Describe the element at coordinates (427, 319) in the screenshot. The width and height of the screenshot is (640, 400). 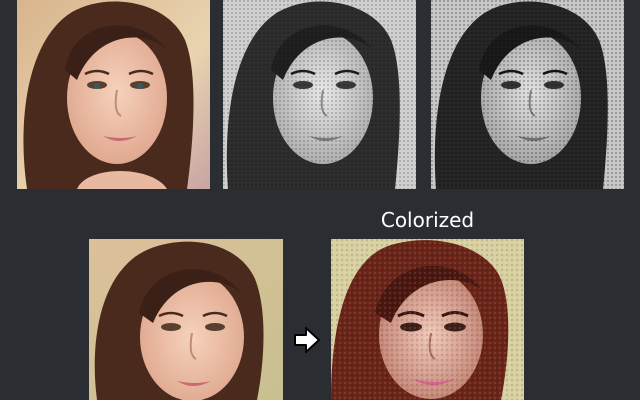
I see `colorized-portrait` at that location.